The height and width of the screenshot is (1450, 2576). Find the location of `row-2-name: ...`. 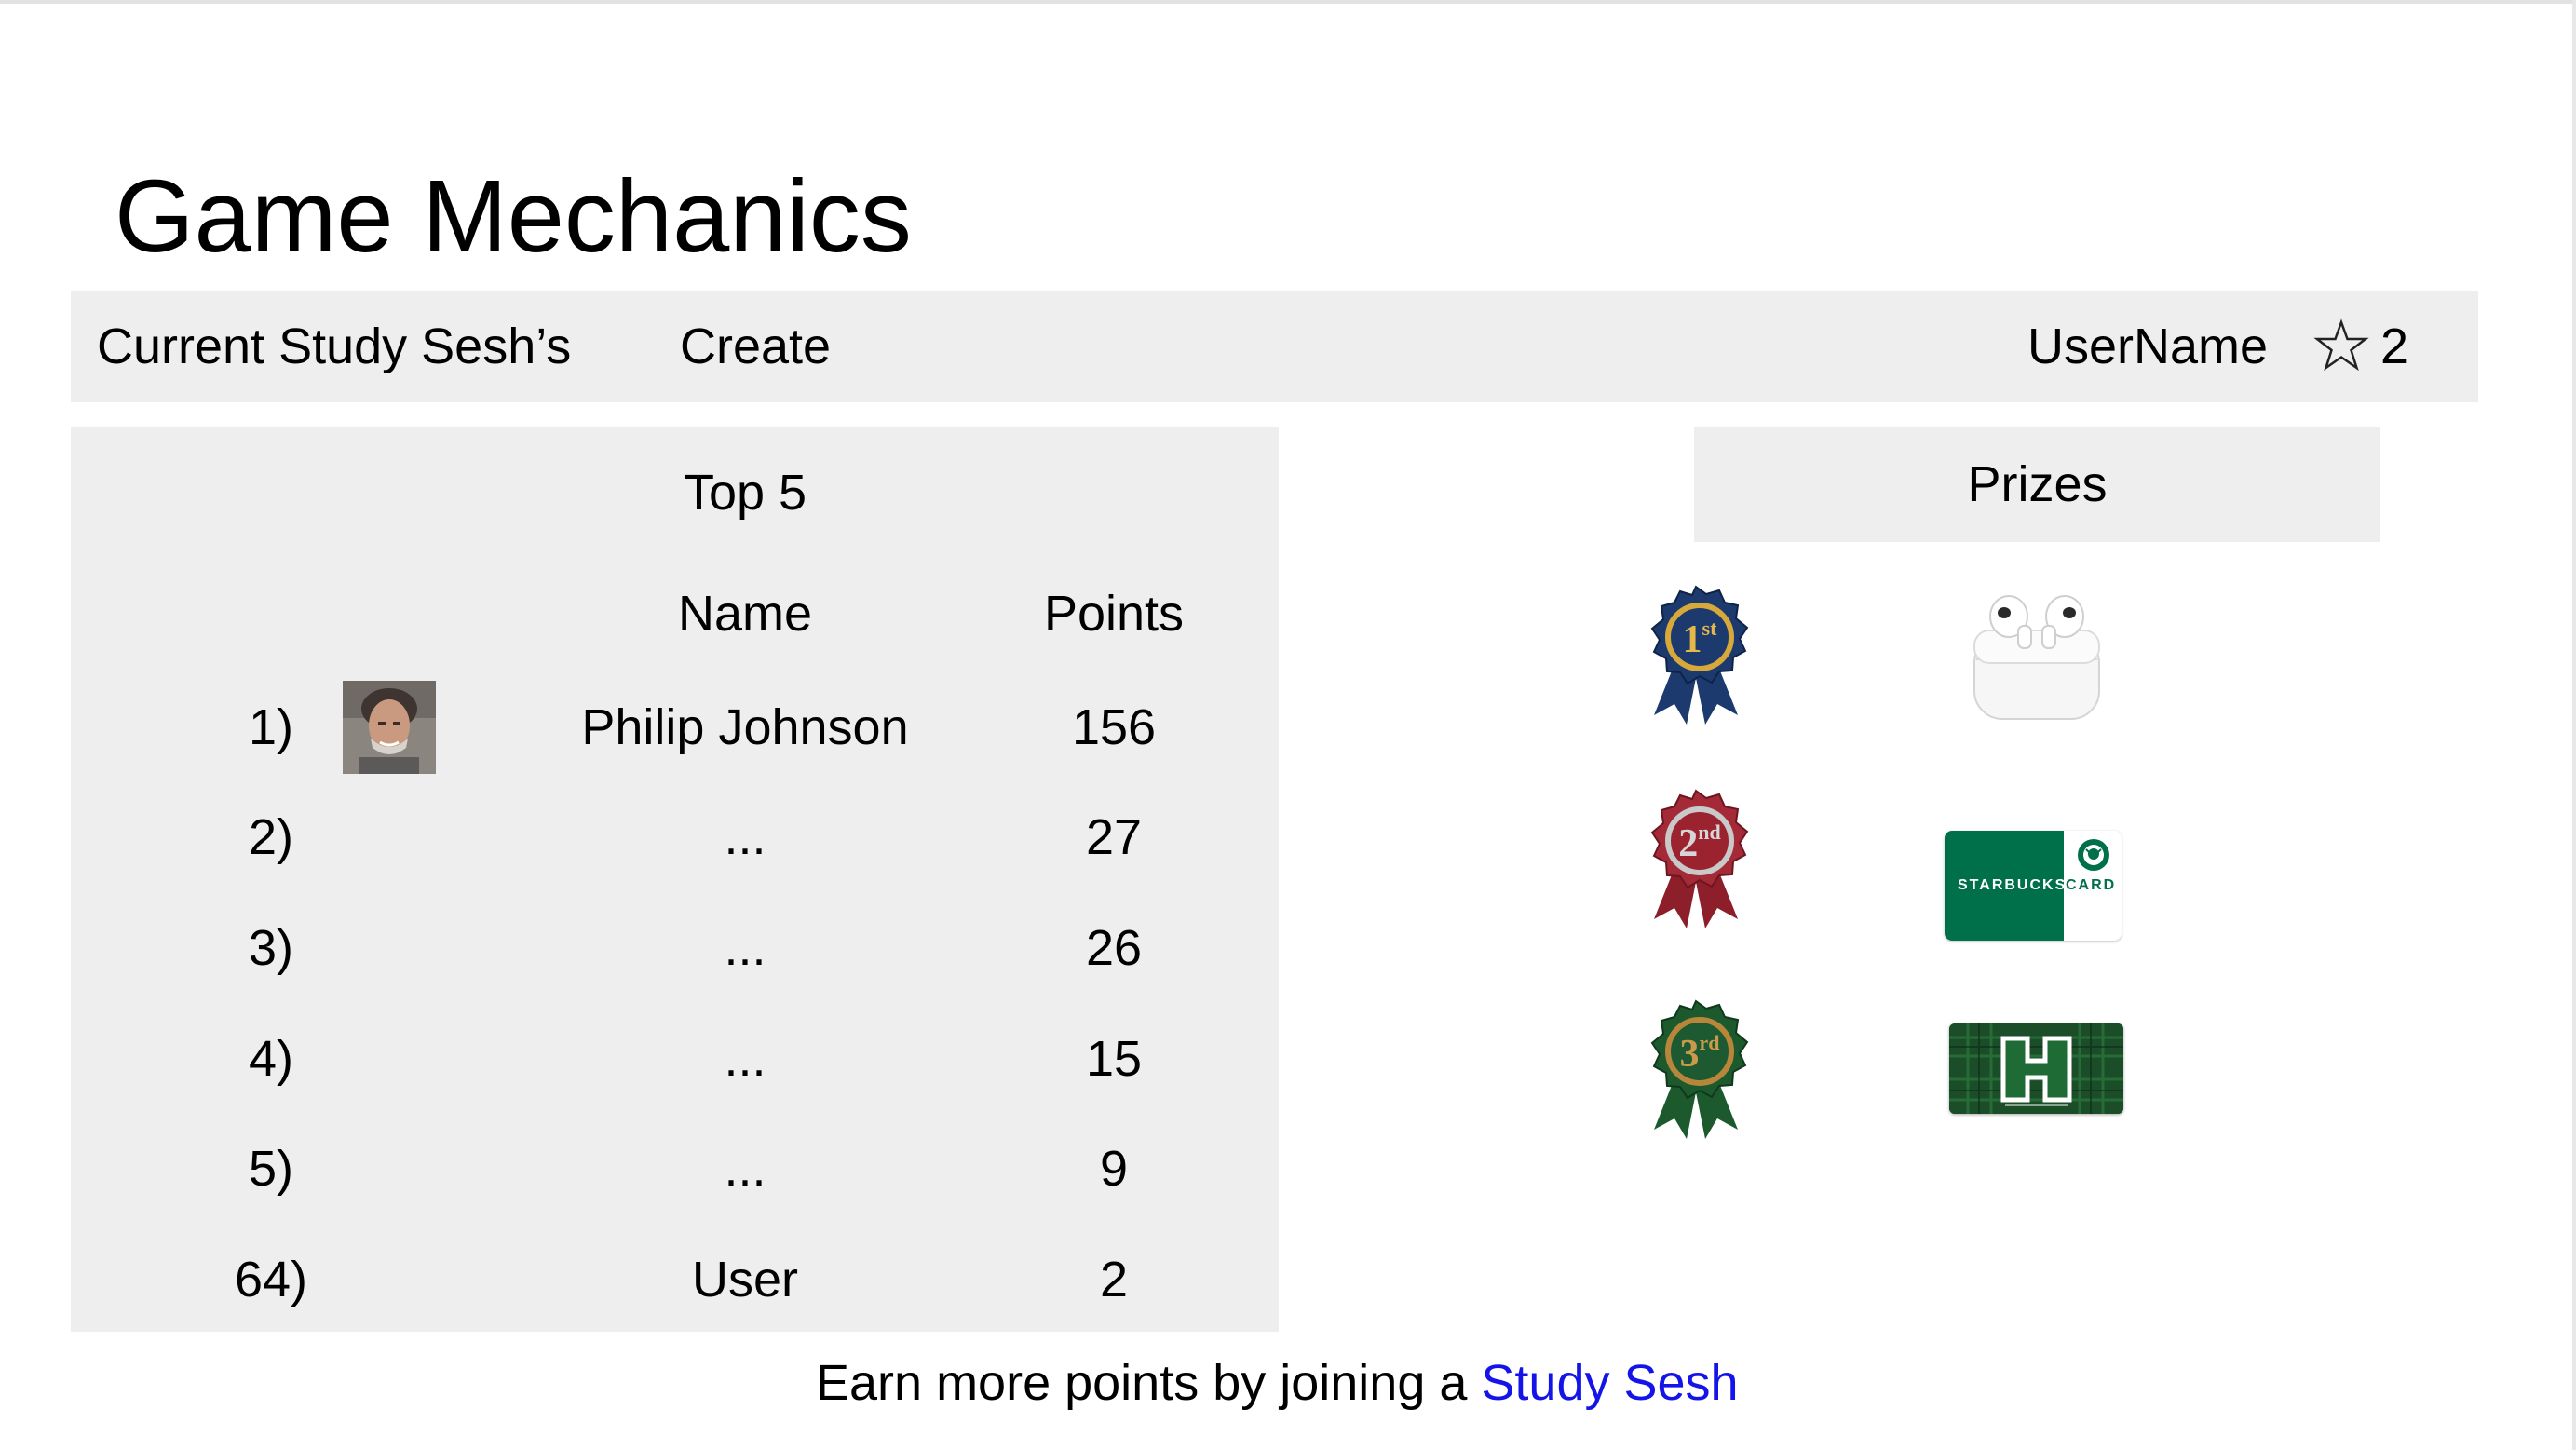

row-2-name: ... is located at coordinates (745, 837).